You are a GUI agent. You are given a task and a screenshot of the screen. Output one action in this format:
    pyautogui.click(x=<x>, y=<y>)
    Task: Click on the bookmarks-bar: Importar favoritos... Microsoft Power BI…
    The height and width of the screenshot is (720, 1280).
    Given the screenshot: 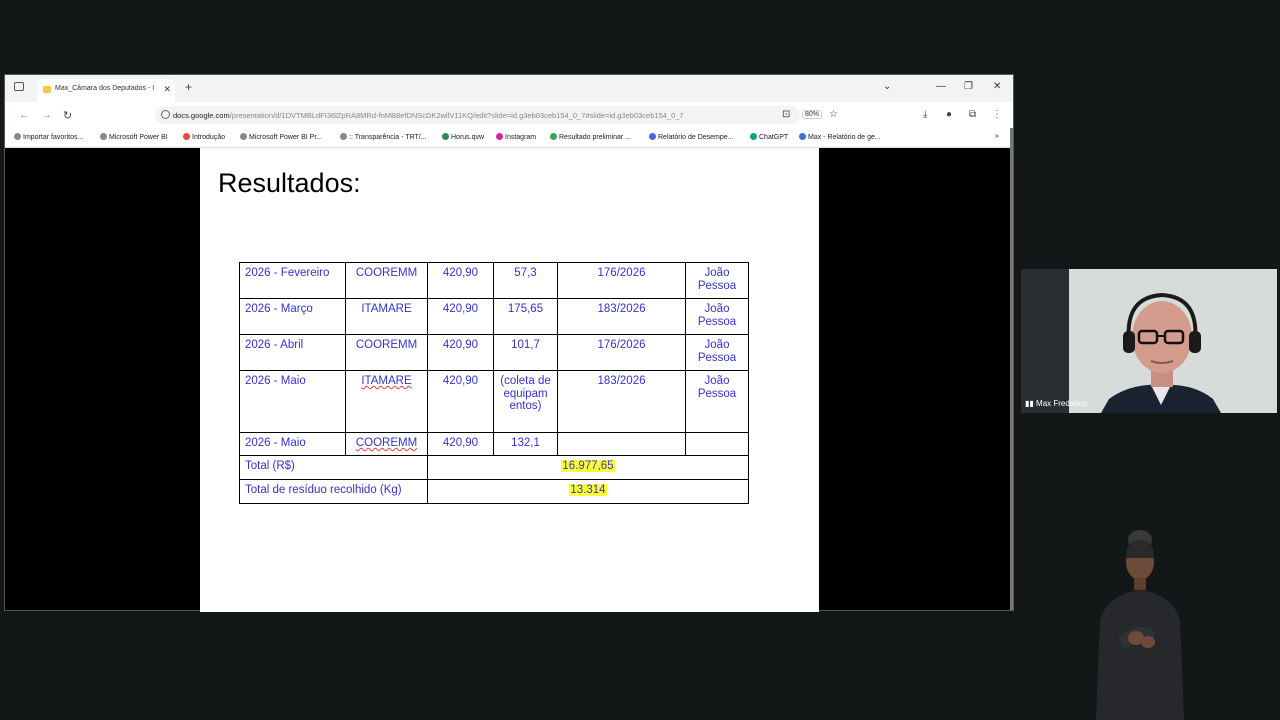 What is the action you would take?
    pyautogui.click(x=509, y=138)
    